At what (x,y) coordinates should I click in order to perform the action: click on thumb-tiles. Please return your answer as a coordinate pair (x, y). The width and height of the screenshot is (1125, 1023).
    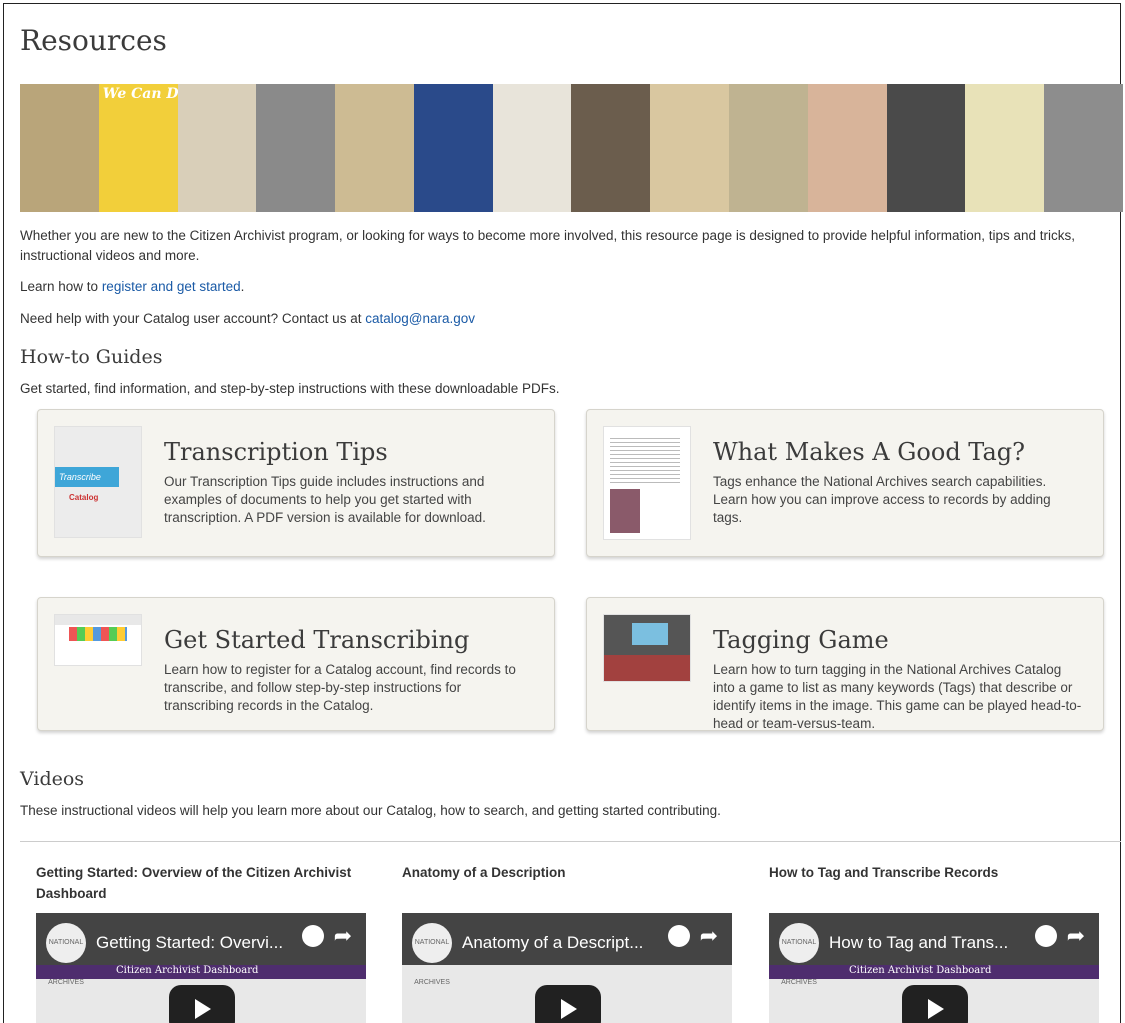
    Looking at the image, I should click on (98, 634).